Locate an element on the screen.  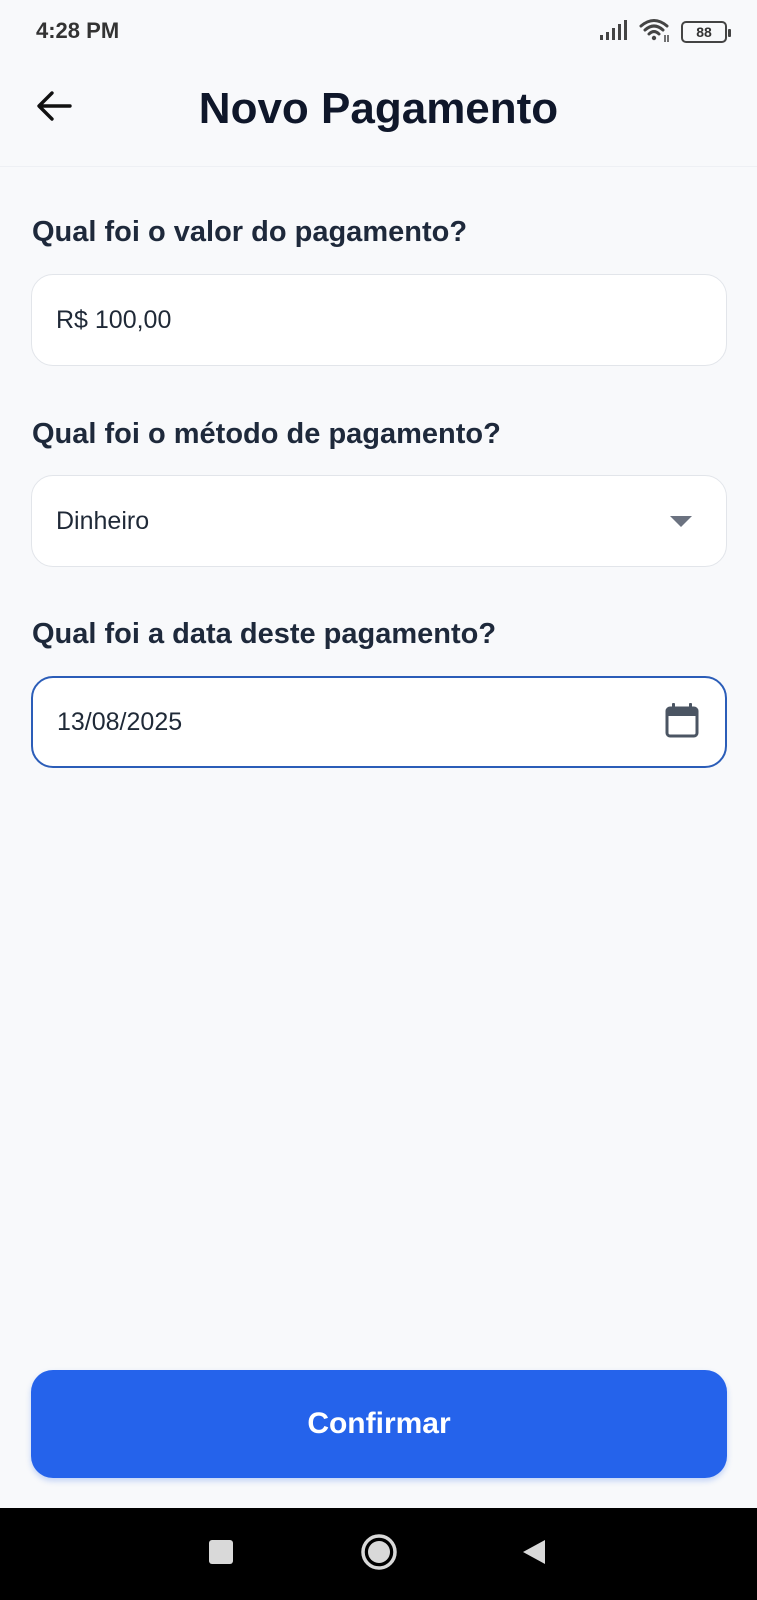
calendar-icon is located at coordinates (682, 722).